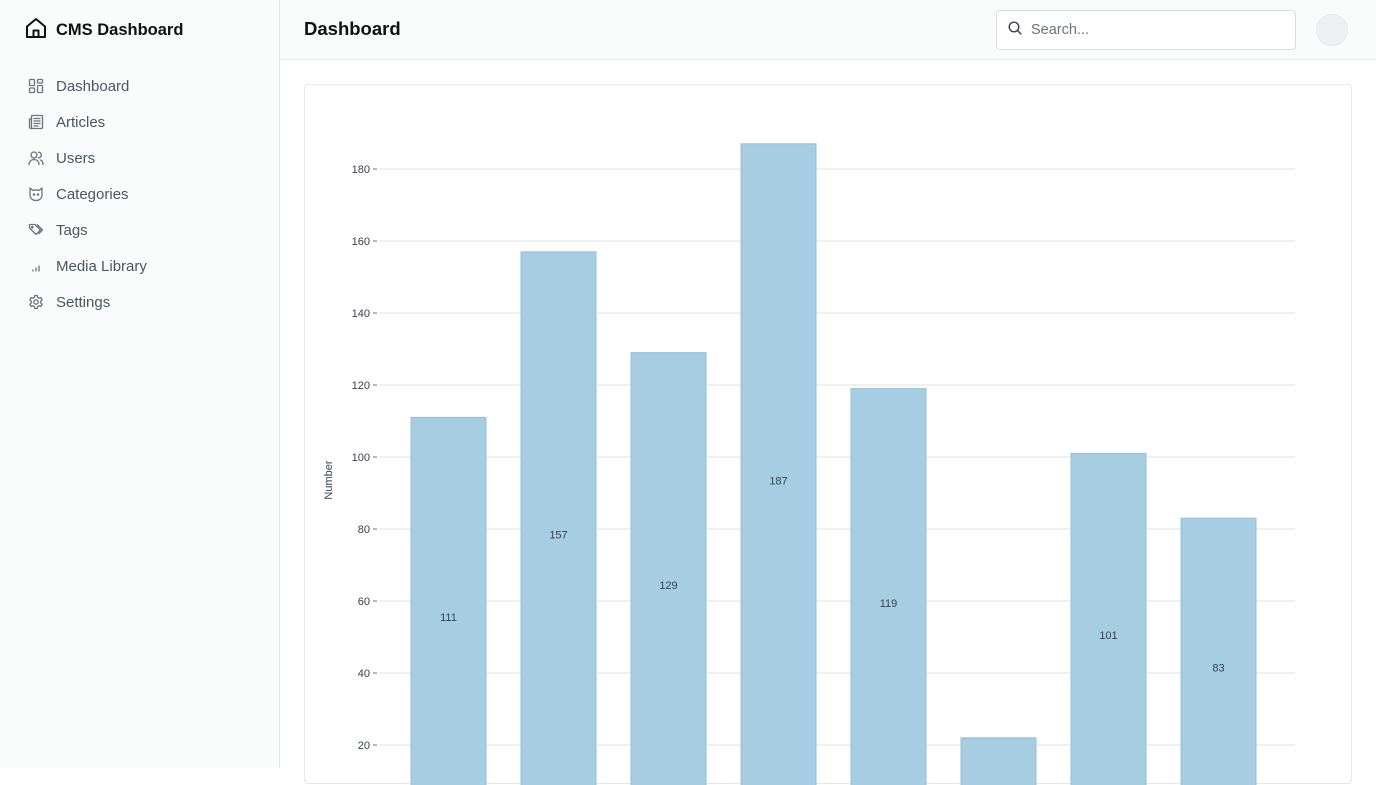 Image resolution: width=1376 pixels, height=785 pixels. Describe the element at coordinates (329, 479) in the screenshot. I see `y-axis-label: Number` at that location.